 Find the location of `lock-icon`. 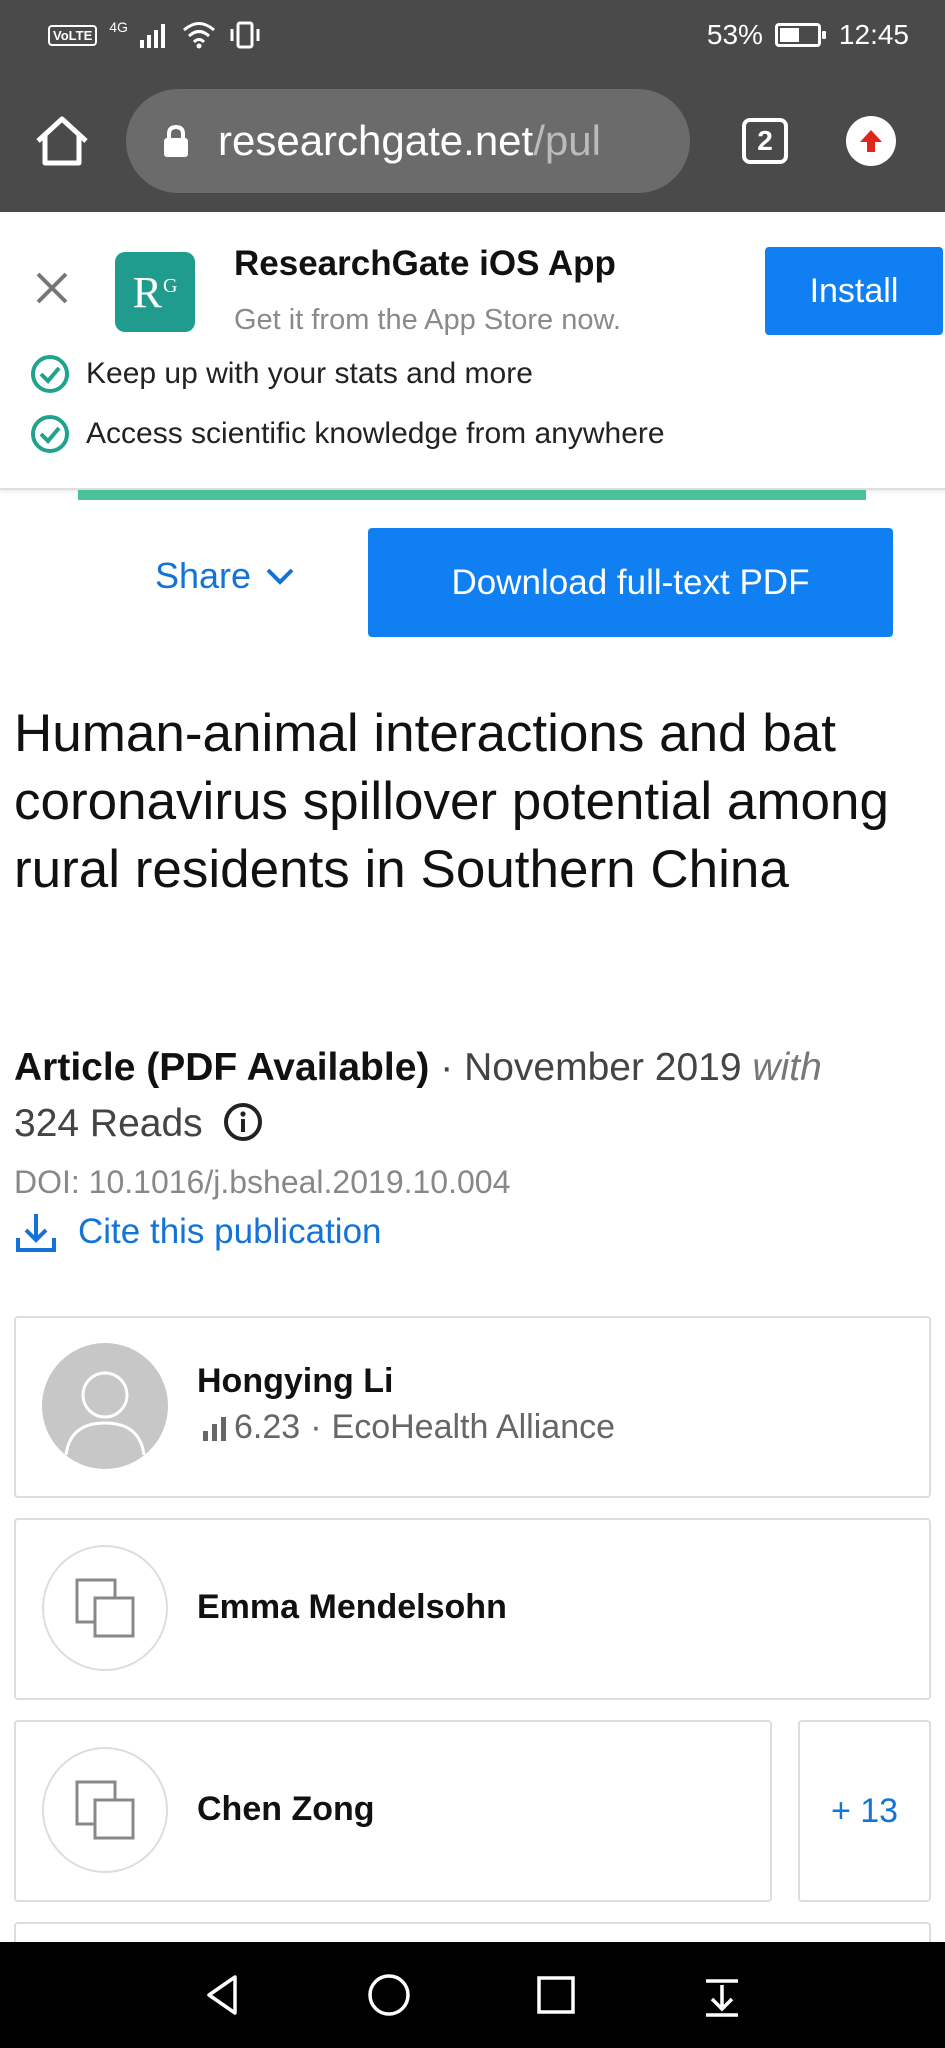

lock-icon is located at coordinates (176, 140).